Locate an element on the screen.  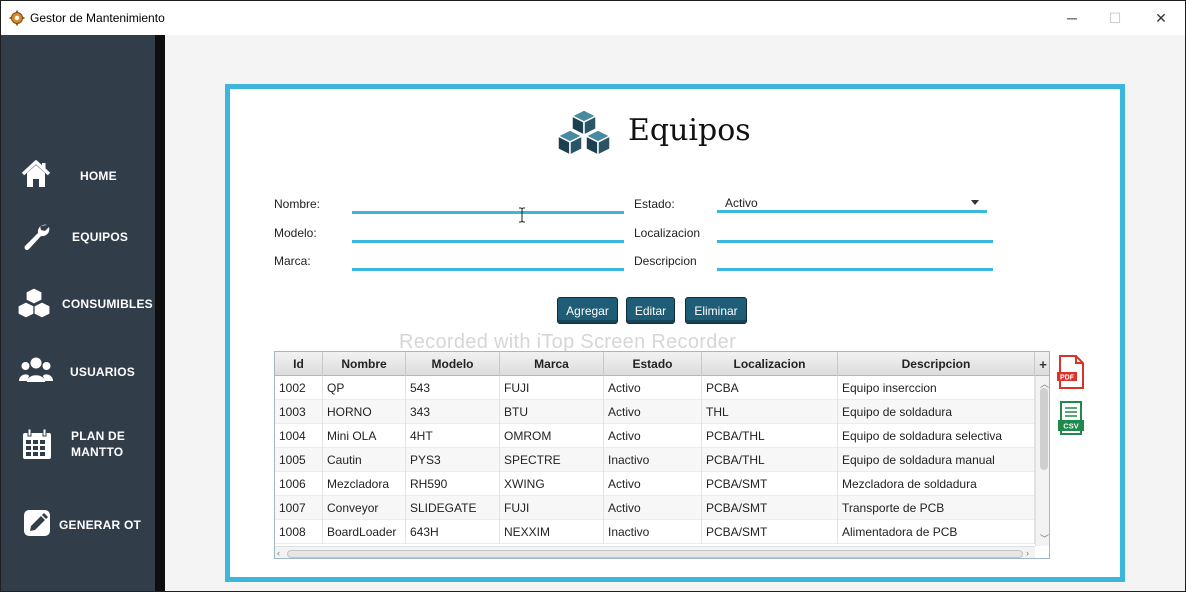
gear-app-icon is located at coordinates (17, 18).